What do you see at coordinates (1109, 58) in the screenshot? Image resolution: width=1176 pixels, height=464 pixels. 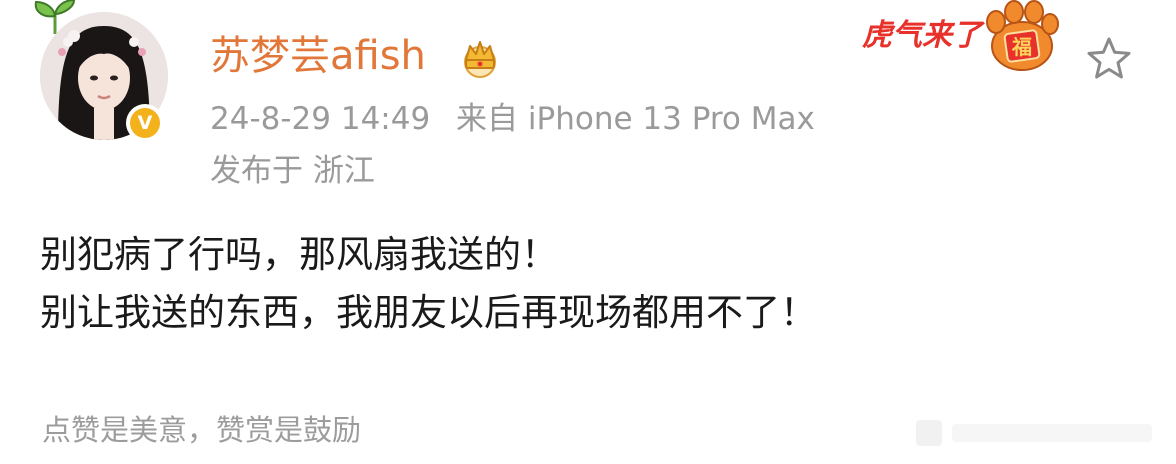 I see `star-outline-icon` at bounding box center [1109, 58].